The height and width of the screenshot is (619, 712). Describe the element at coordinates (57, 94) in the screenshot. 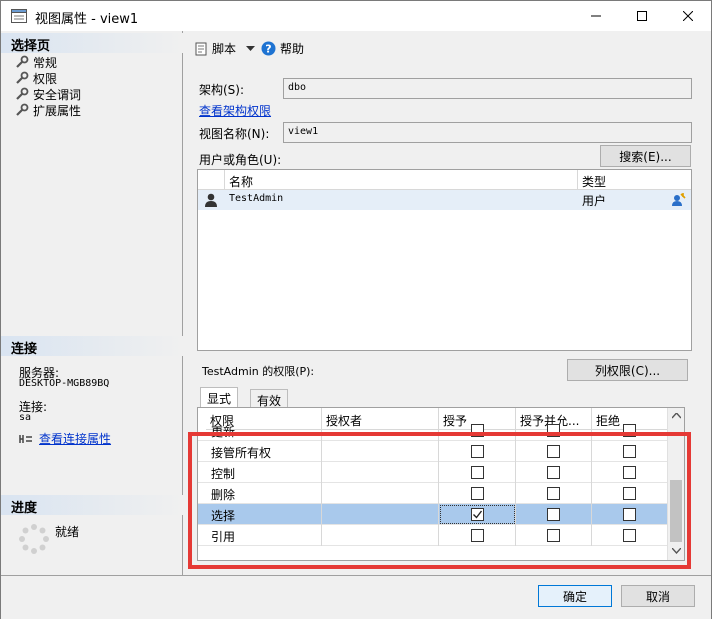

I see `page-item-label: 安全谓词` at that location.